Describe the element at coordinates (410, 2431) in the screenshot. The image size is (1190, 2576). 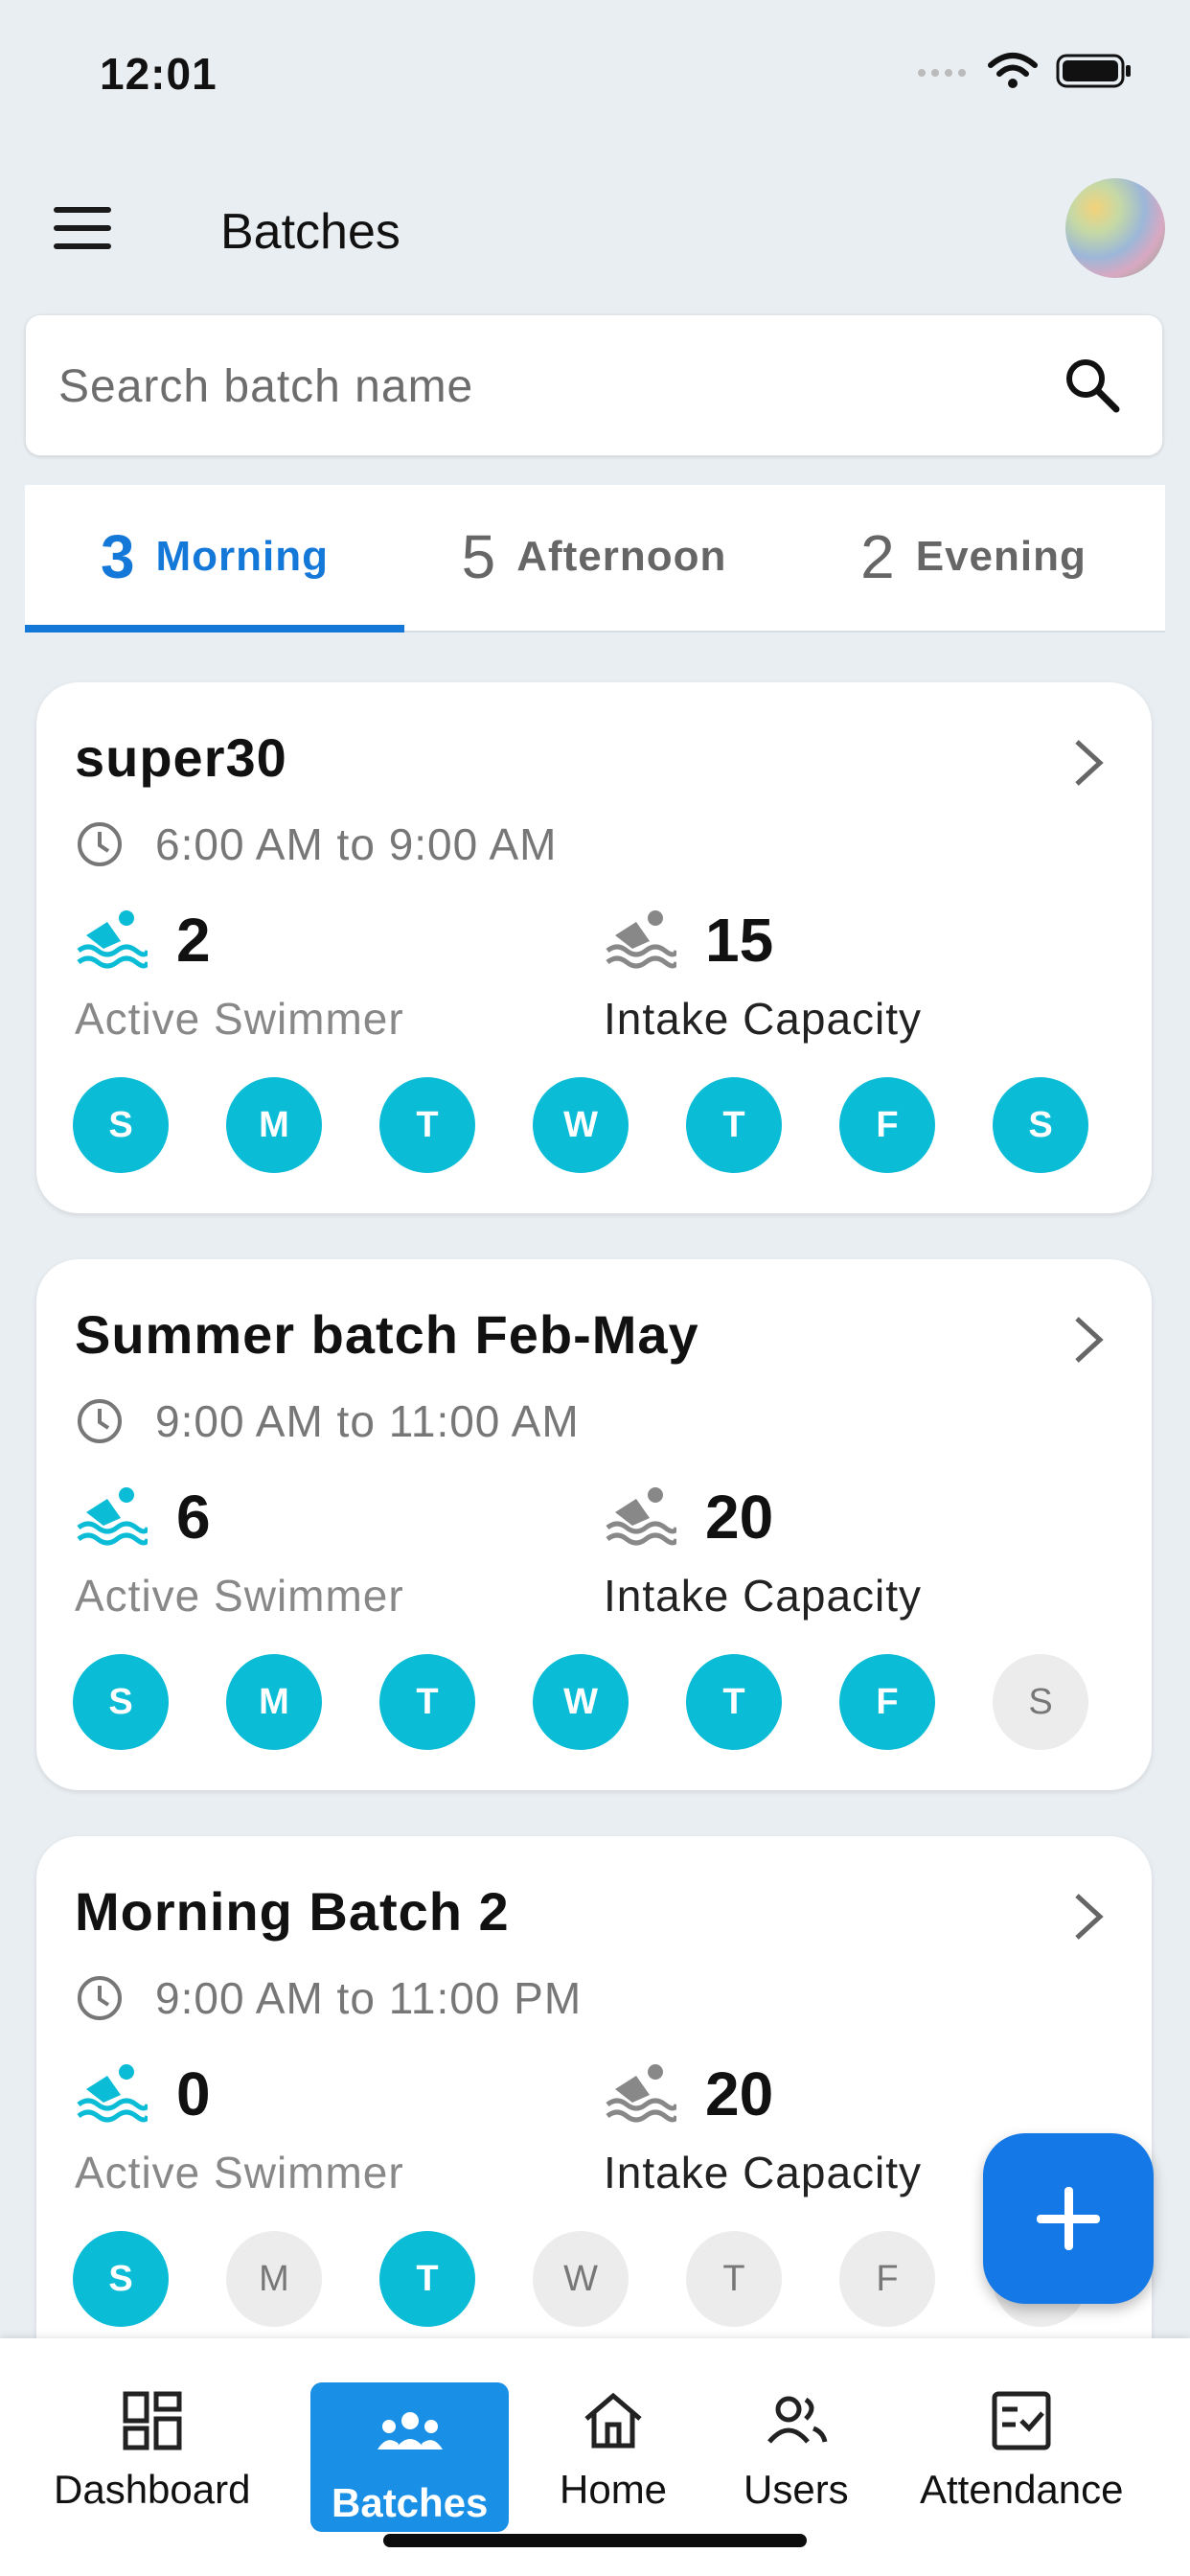
I see `groups-icon` at that location.